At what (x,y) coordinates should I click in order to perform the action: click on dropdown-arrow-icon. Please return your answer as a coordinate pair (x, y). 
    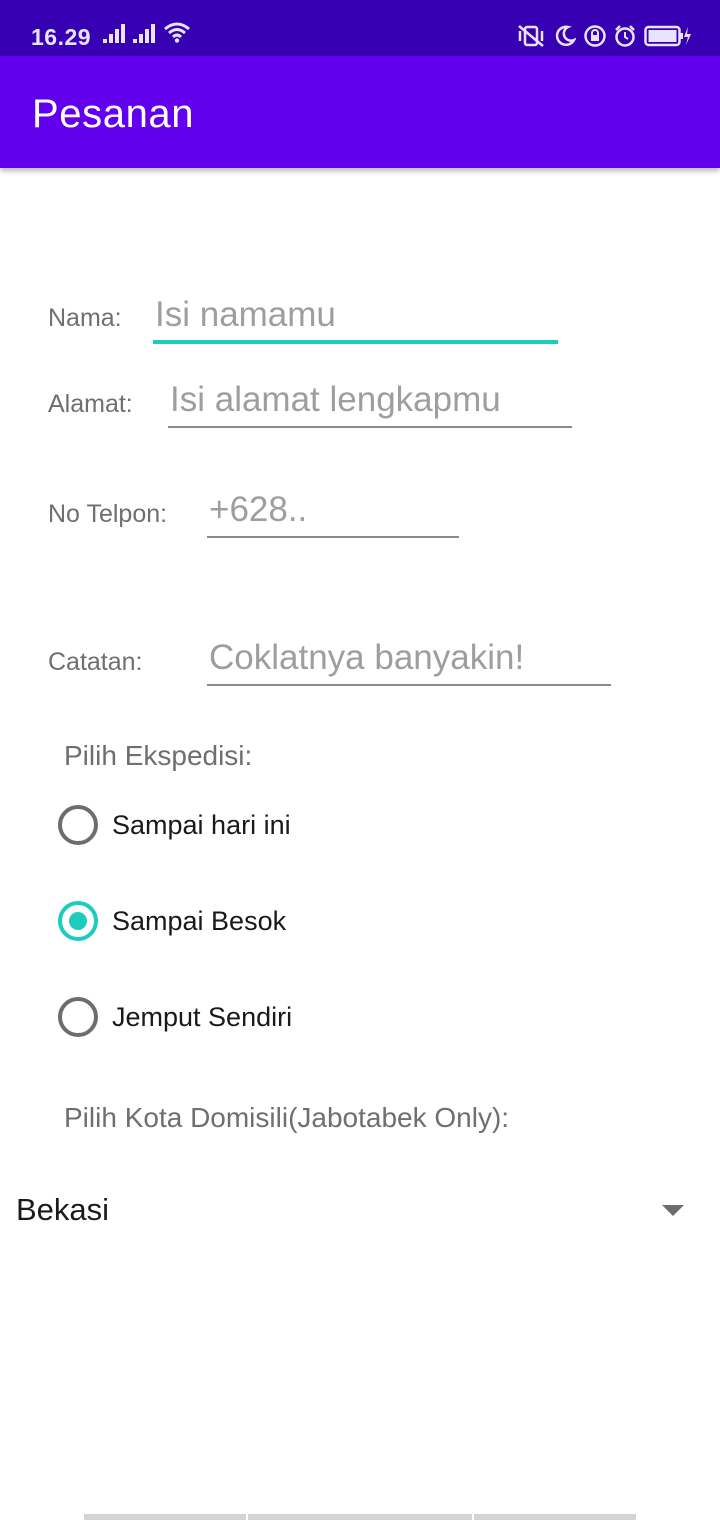
    Looking at the image, I should click on (673, 1210).